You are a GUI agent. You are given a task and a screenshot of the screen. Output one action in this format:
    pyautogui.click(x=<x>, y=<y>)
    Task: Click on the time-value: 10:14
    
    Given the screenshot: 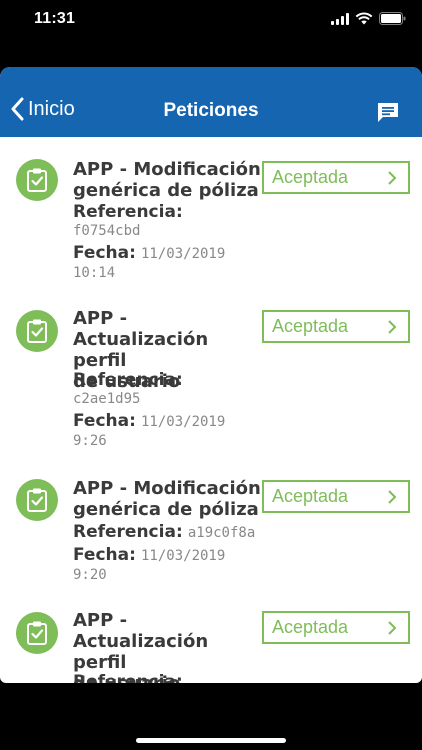 What is the action you would take?
    pyautogui.click(x=94, y=273)
    